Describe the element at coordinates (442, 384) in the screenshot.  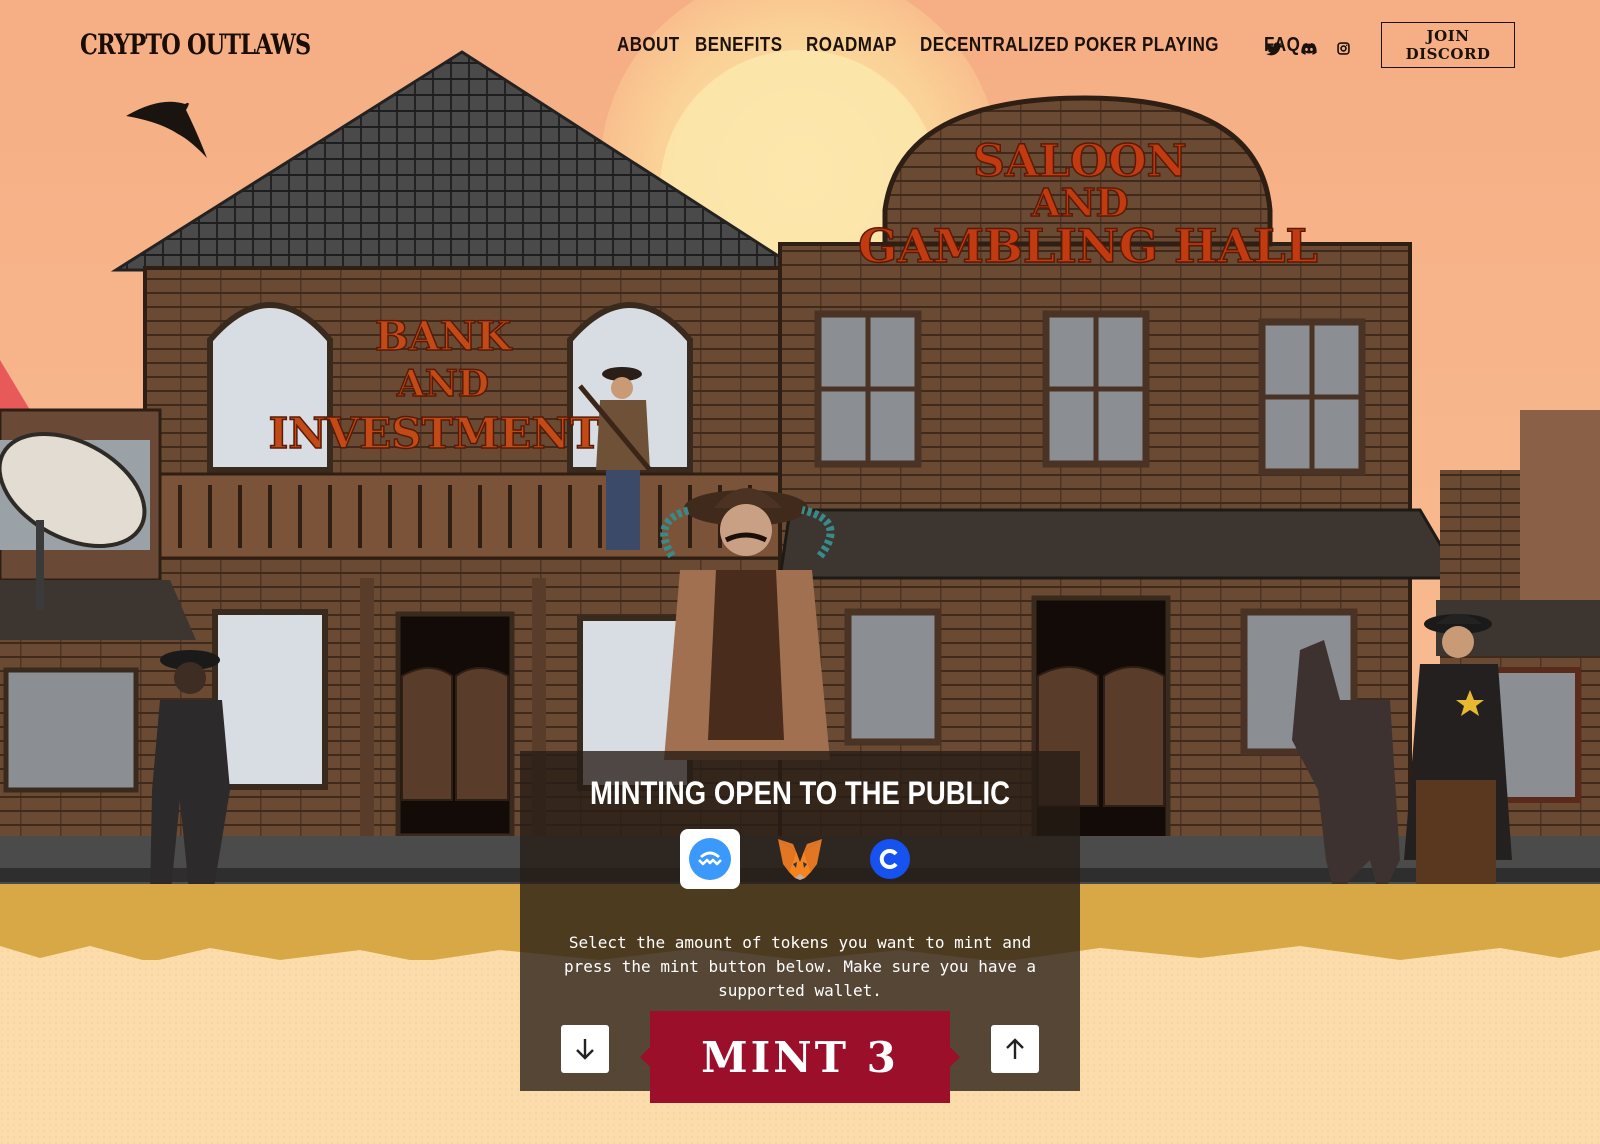
I see `bank-sign-line-2: AND` at that location.